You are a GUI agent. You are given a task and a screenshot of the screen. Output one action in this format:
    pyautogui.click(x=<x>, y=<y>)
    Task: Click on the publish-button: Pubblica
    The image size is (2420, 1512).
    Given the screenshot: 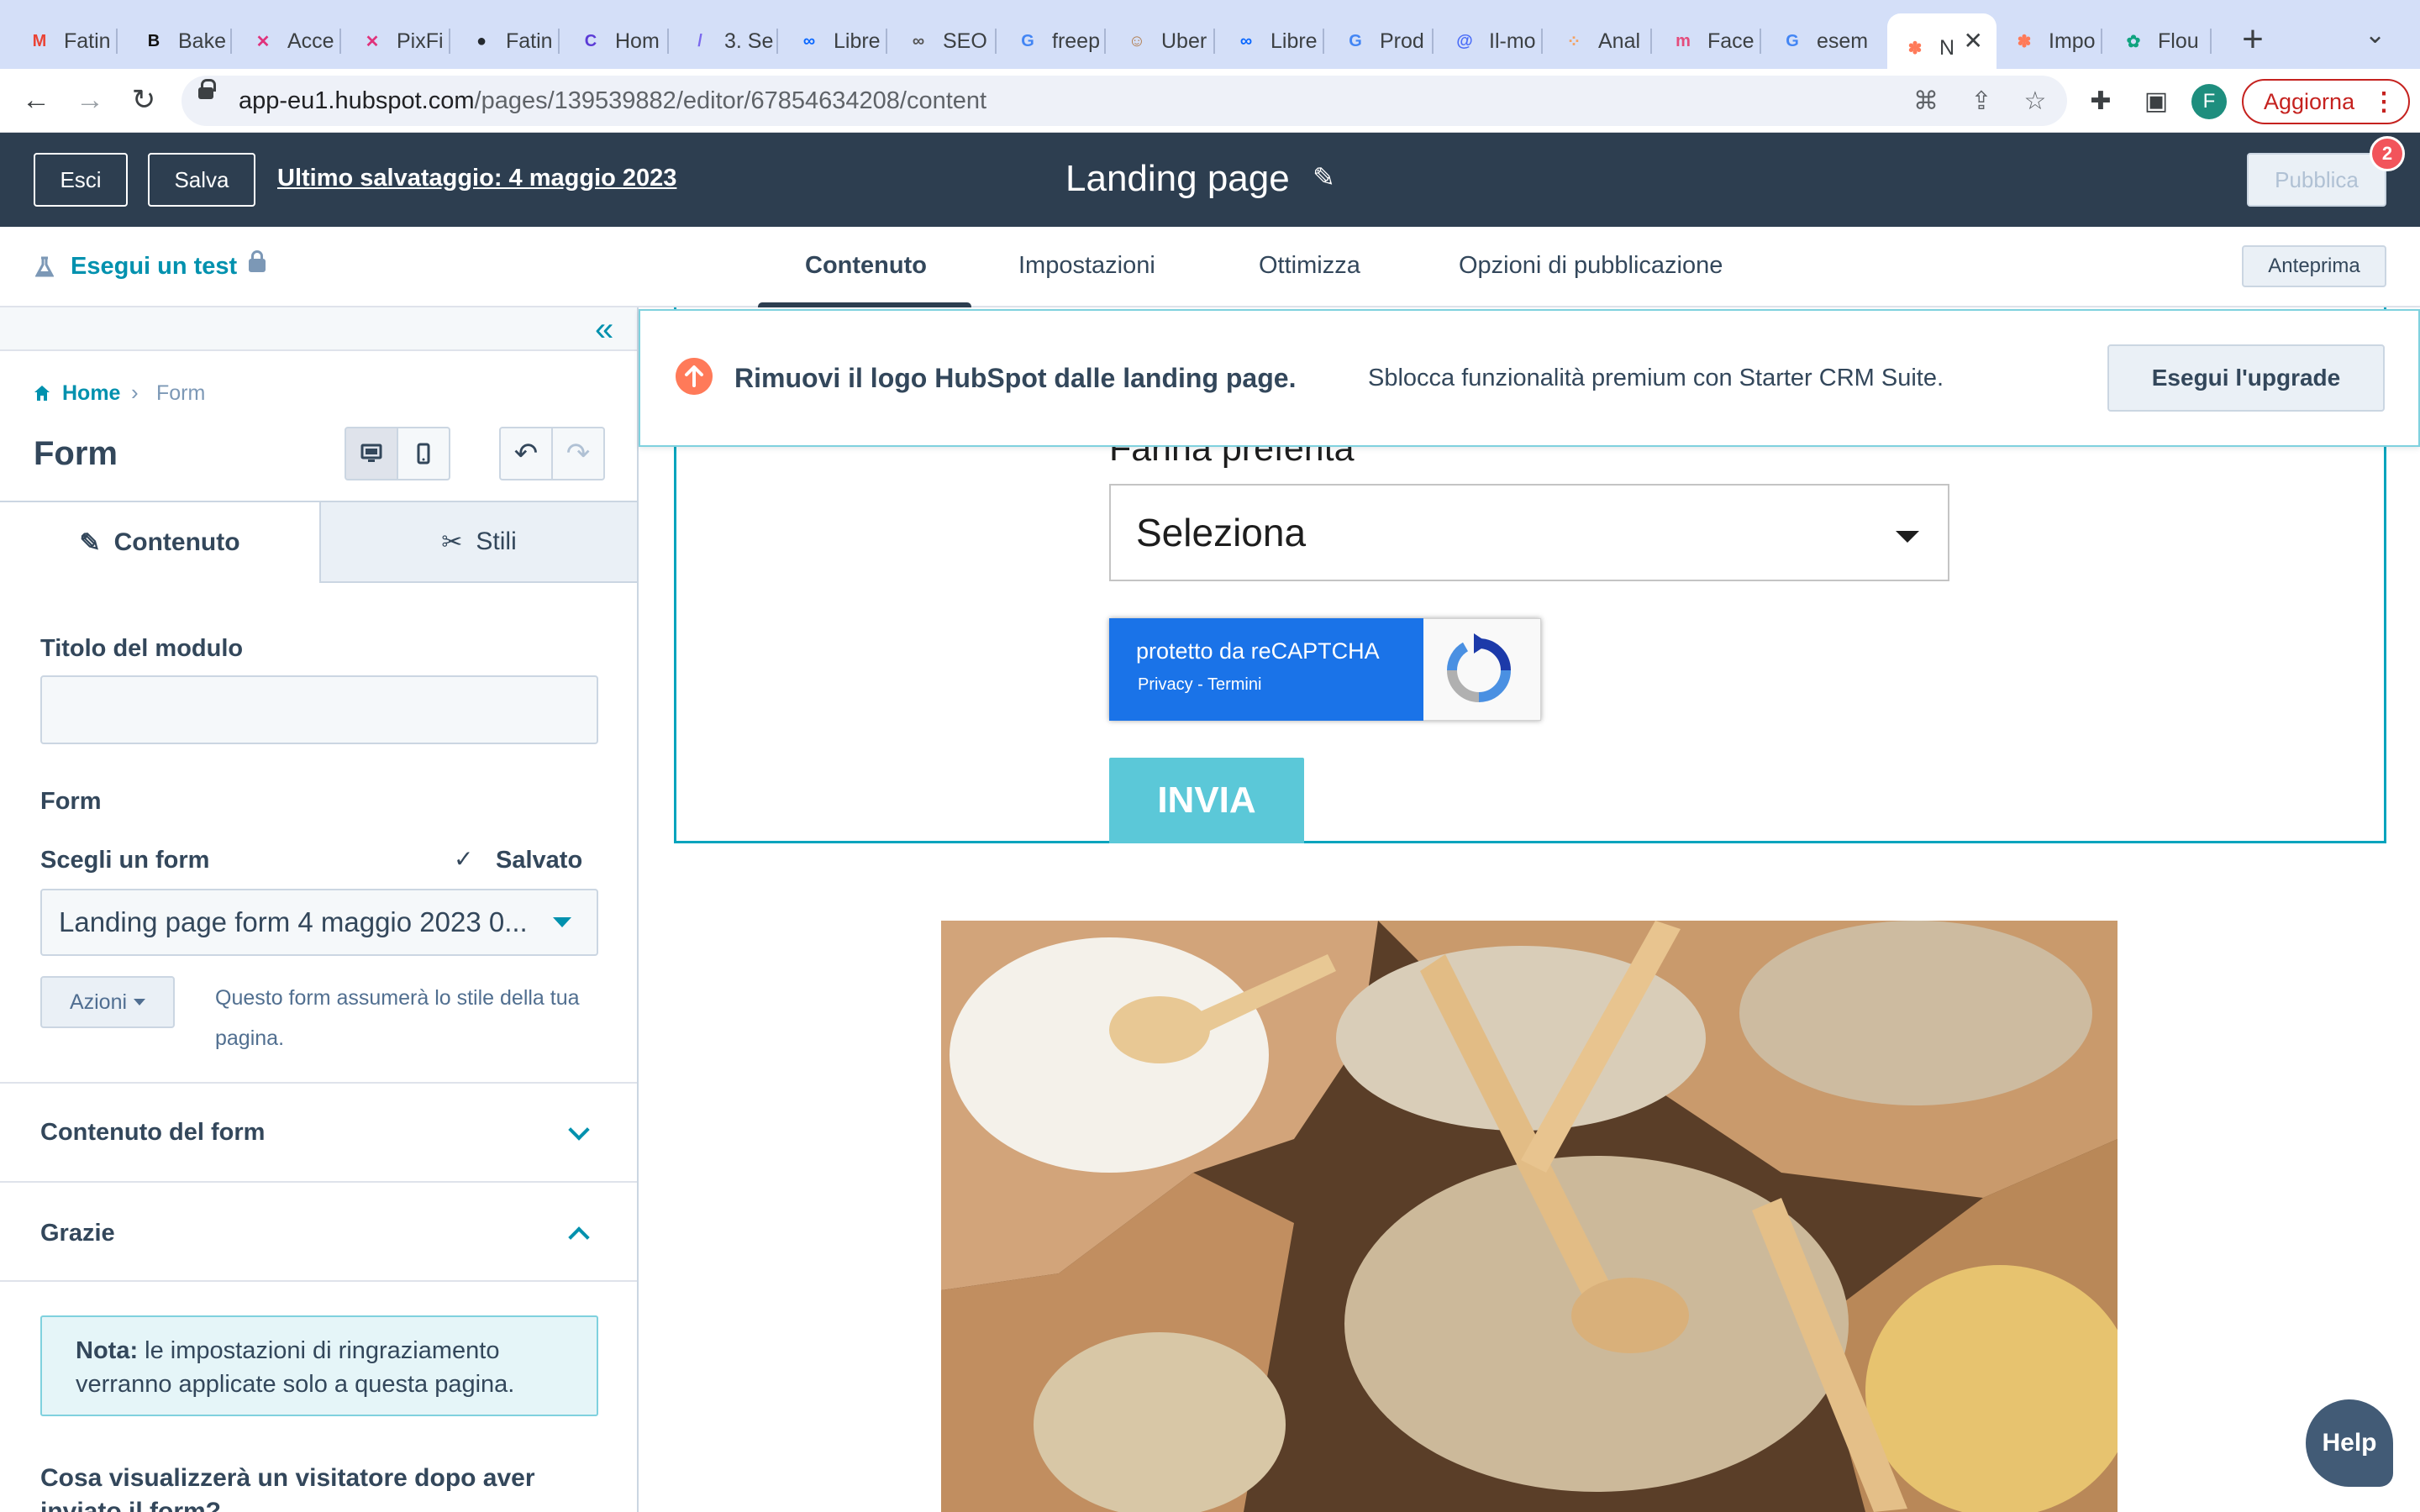 What is the action you would take?
    pyautogui.click(x=2316, y=180)
    